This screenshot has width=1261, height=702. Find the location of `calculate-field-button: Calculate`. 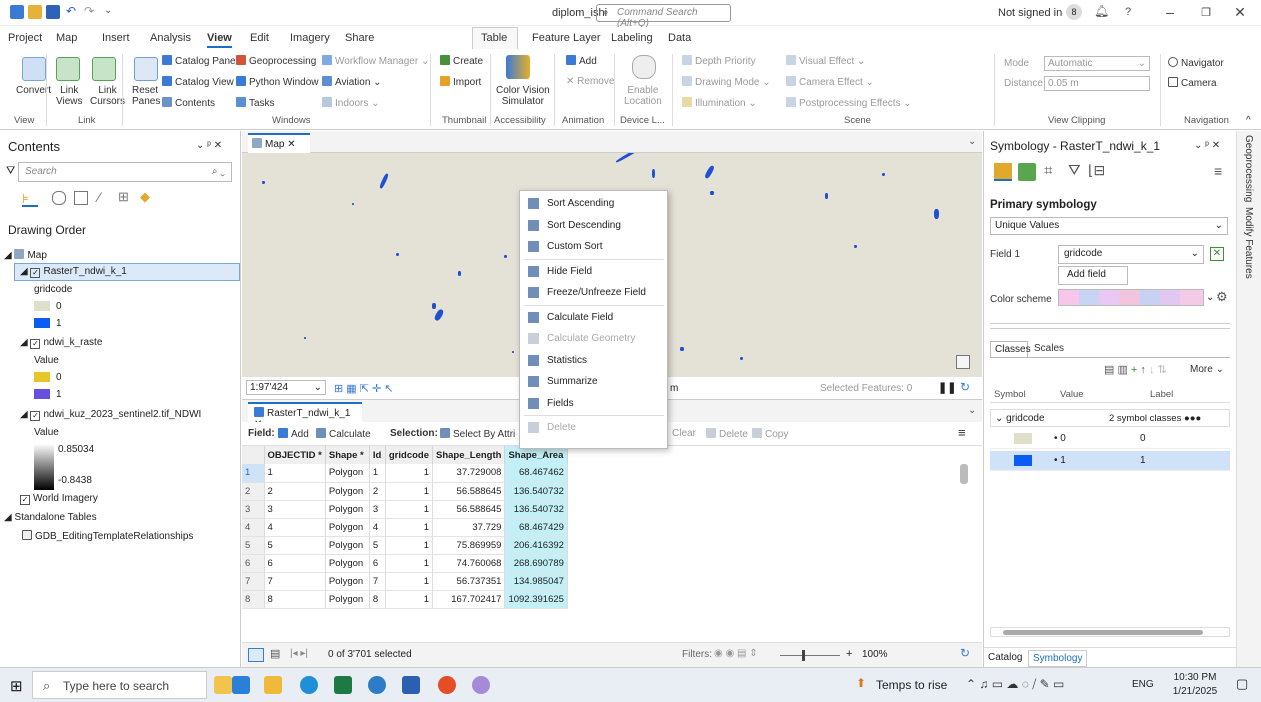

calculate-field-button: Calculate is located at coordinates (343, 434).